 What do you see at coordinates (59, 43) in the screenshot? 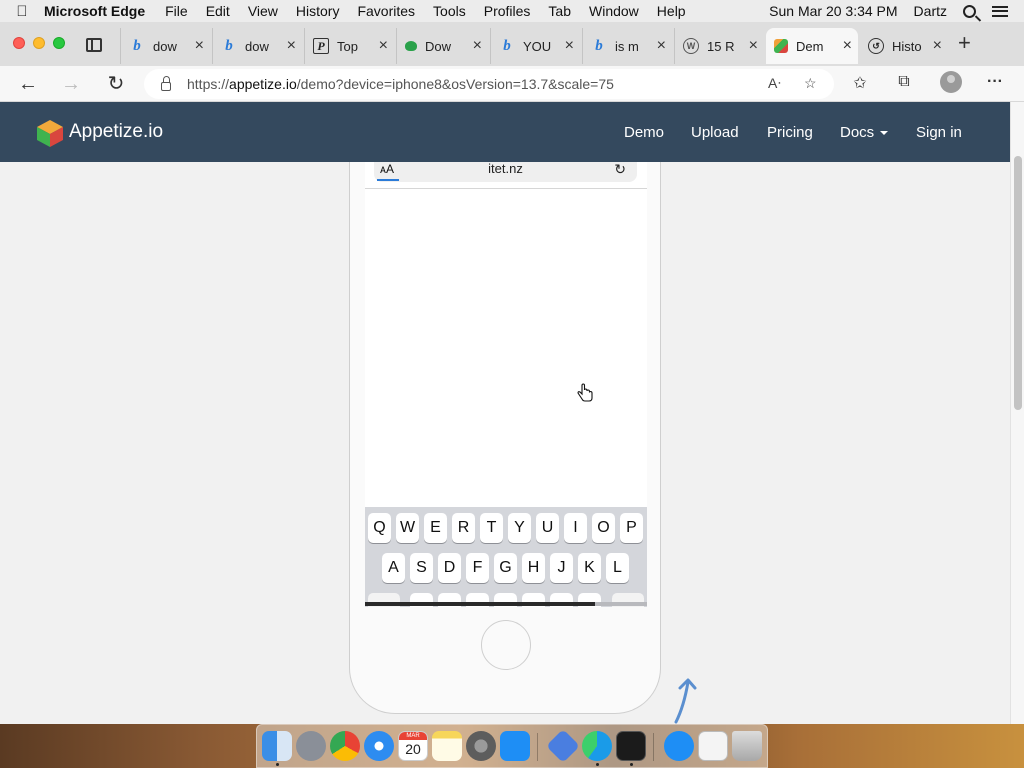
I see `zoom-window-button` at bounding box center [59, 43].